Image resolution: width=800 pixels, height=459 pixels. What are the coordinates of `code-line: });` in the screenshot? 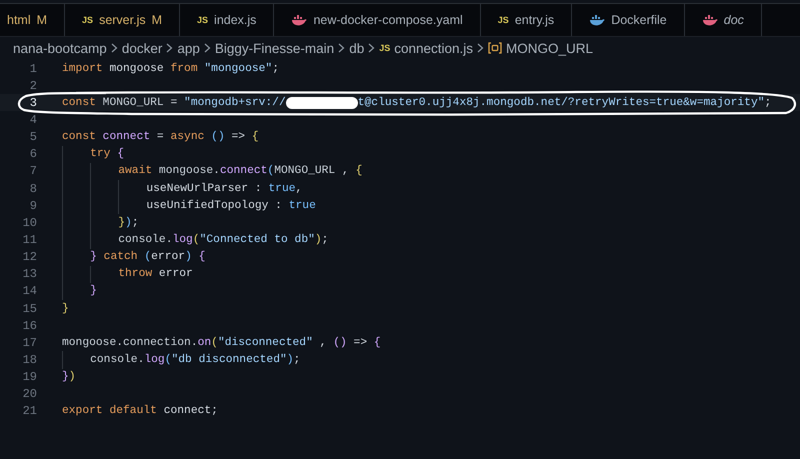 It's located at (100, 223).